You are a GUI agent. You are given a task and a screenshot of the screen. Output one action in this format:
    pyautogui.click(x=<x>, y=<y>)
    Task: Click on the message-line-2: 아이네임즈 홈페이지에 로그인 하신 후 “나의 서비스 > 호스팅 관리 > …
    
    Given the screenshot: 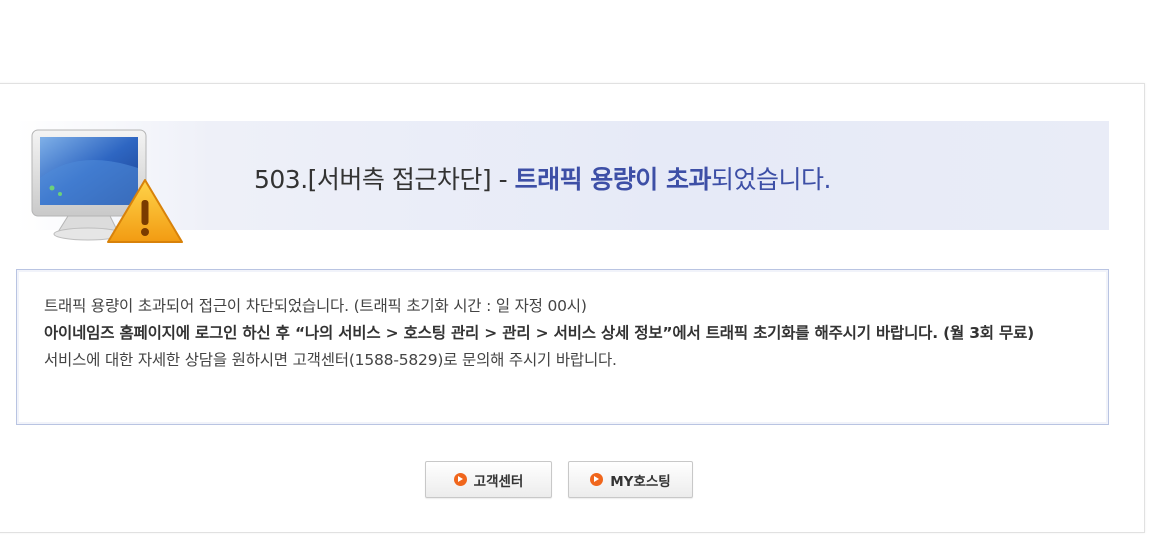 What is the action you would take?
    pyautogui.click(x=539, y=333)
    